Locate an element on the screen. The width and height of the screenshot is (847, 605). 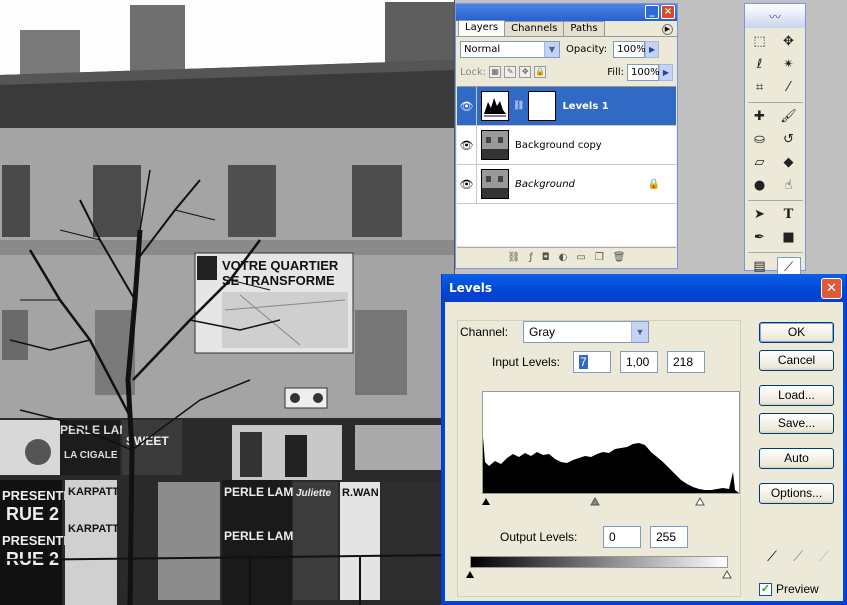
auto-button: Auto is located at coordinates (796, 458).